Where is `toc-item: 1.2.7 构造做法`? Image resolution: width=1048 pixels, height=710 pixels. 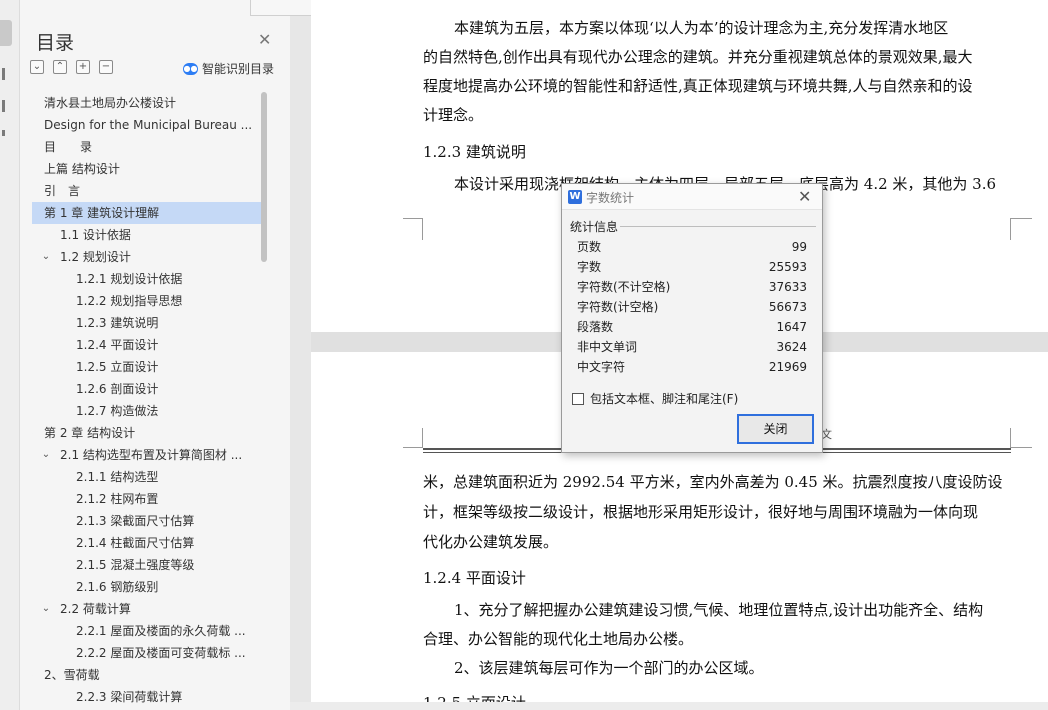 toc-item: 1.2.7 构造做法 is located at coordinates (146, 411).